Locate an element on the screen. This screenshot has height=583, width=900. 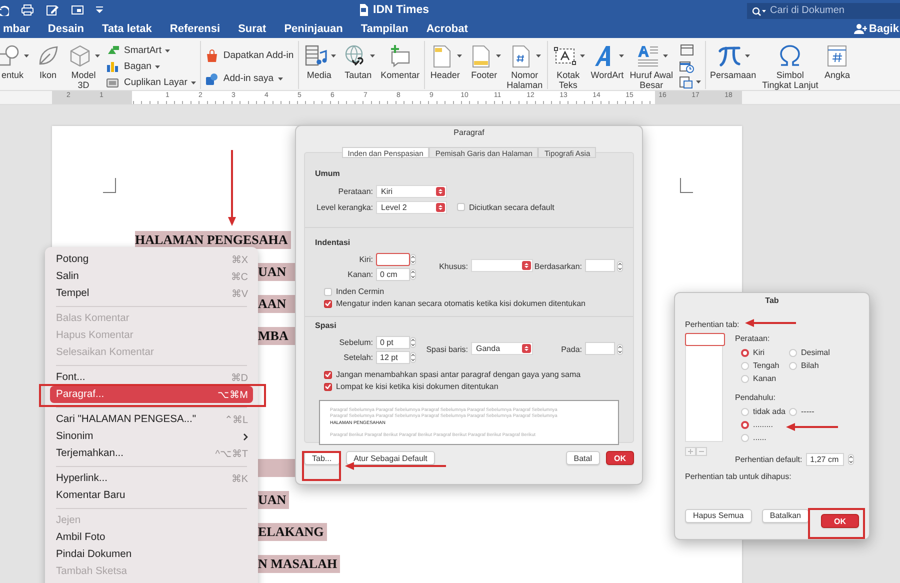
object-button is located at coordinates (690, 82).